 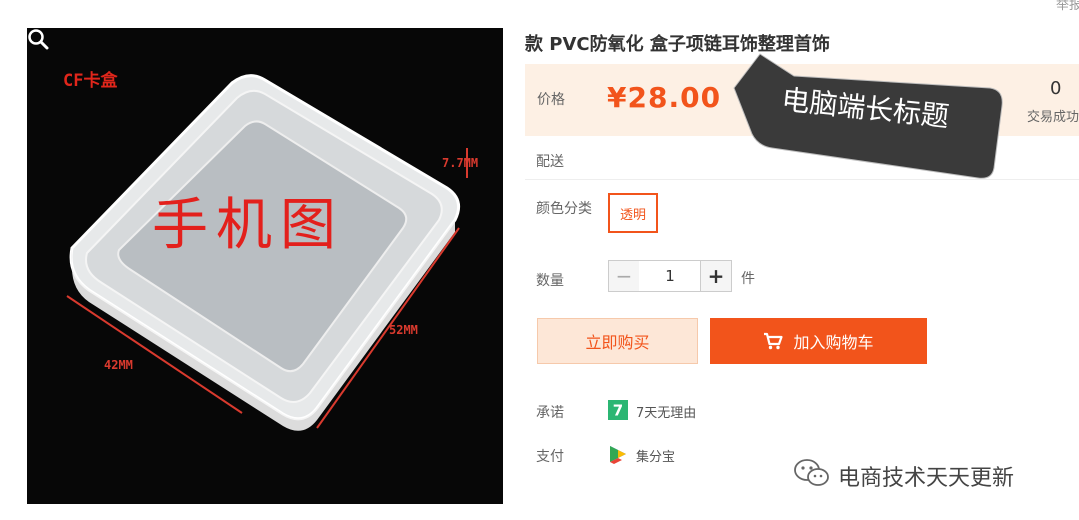 What do you see at coordinates (550, 281) in the screenshot?
I see `quantity-label: 数量` at bounding box center [550, 281].